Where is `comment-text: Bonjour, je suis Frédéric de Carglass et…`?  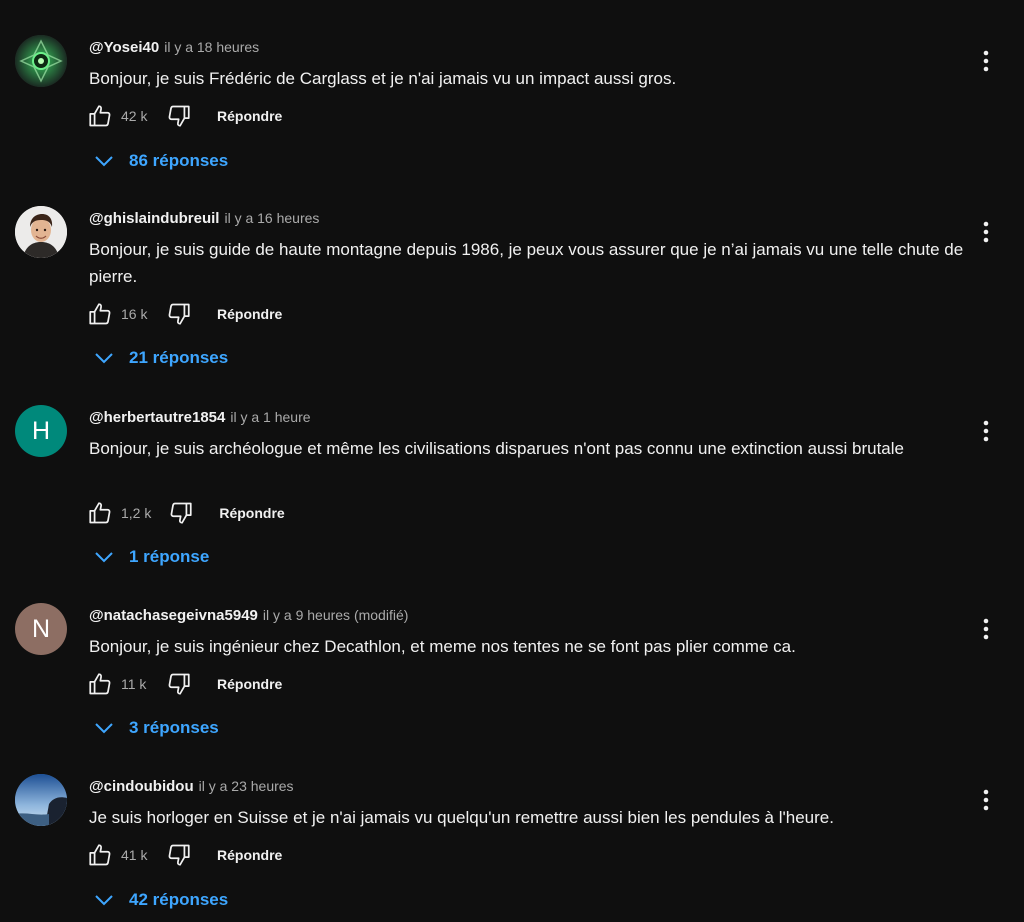
comment-text: Bonjour, je suis Frédéric de Carglass et… is located at coordinates (383, 78).